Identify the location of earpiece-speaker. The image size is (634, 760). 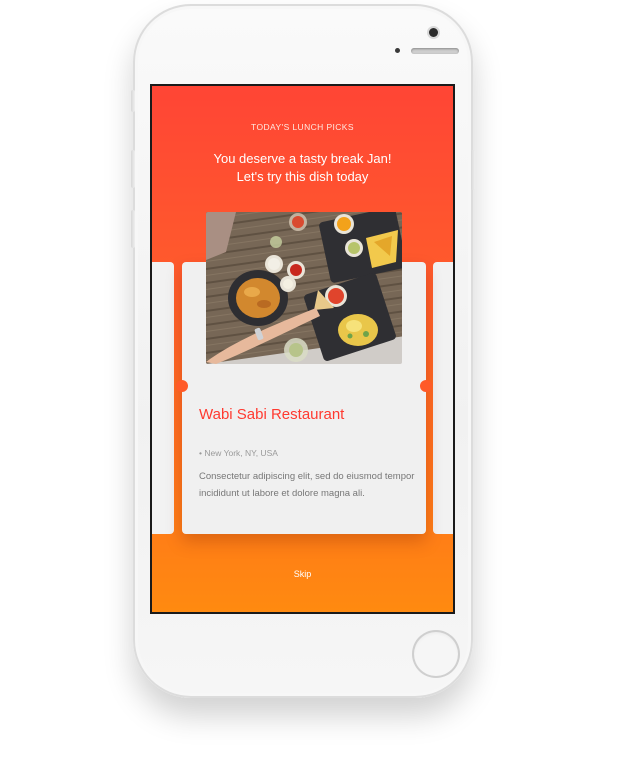
(435, 51).